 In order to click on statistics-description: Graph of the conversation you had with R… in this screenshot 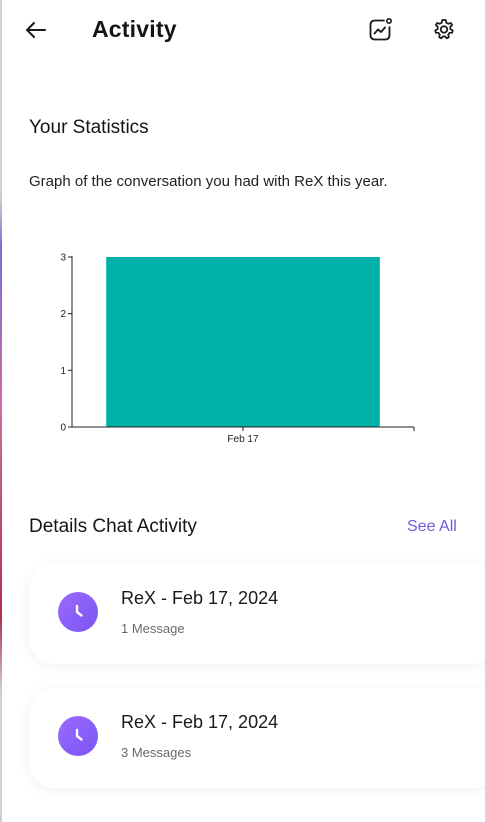, I will do `click(208, 181)`.